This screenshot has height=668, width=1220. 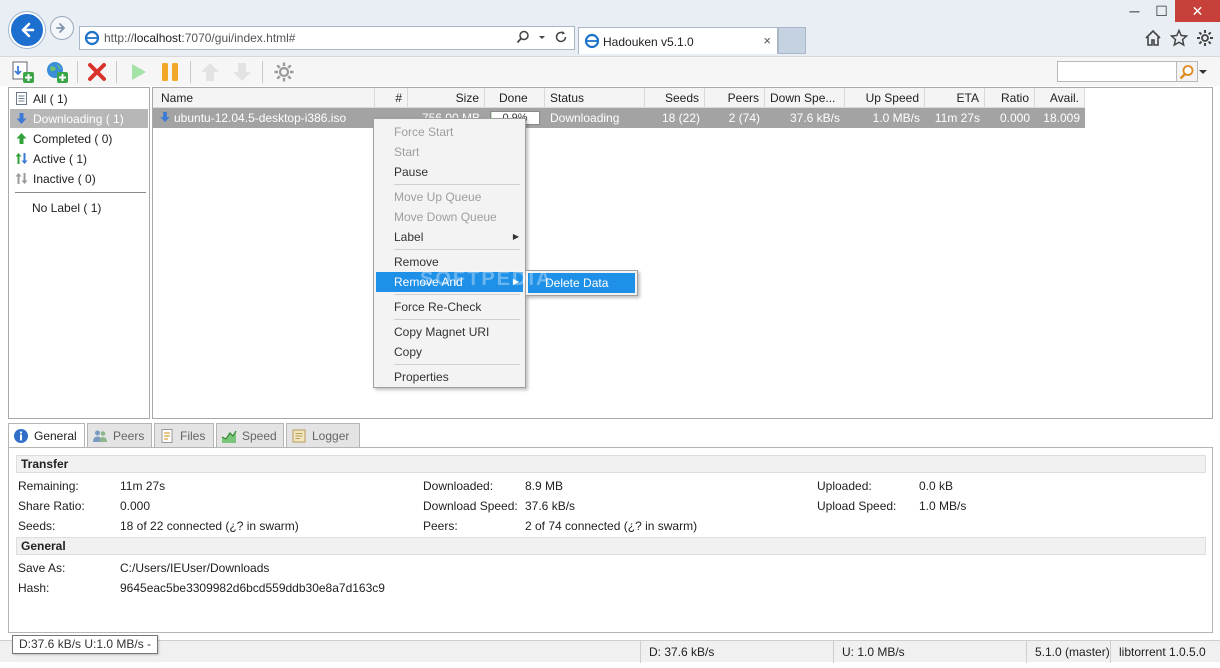 What do you see at coordinates (449, 377) in the screenshot?
I see `menu-item-properties: Properties` at bounding box center [449, 377].